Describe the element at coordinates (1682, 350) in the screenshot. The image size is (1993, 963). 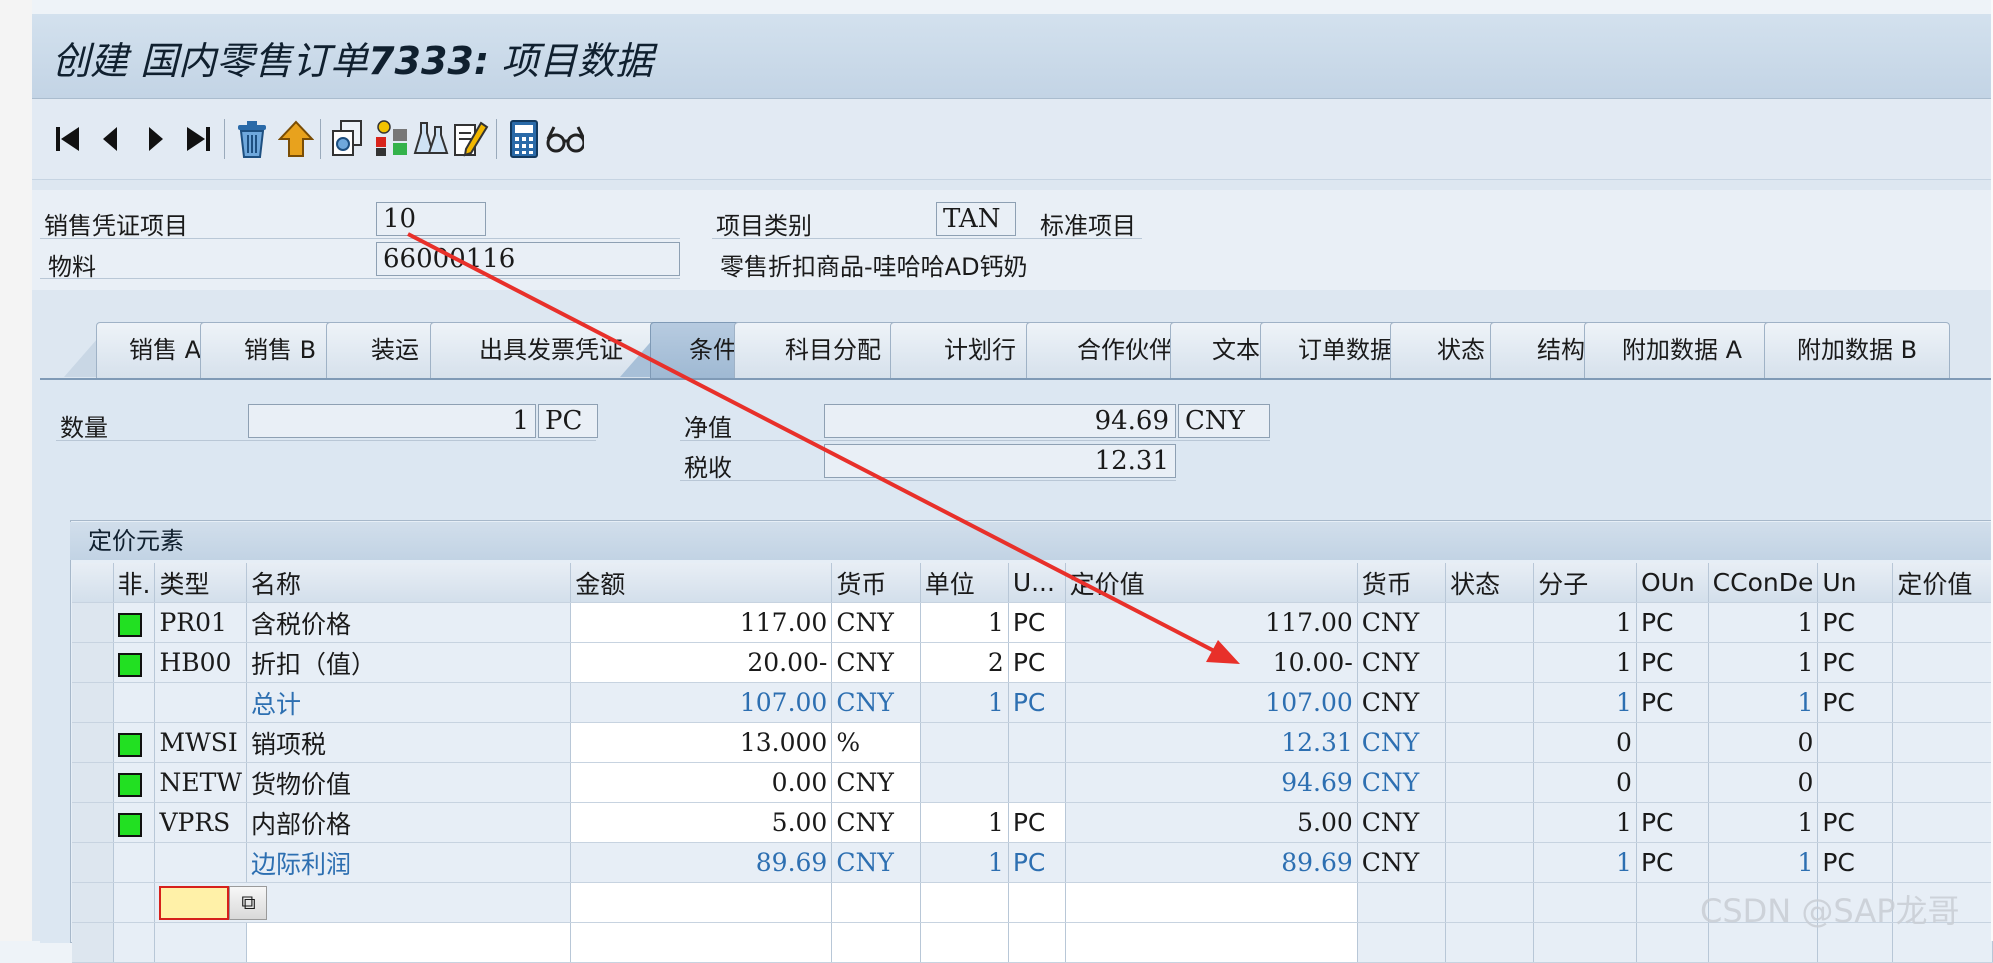
I see `tab-additional-data-a: 附加数据 A` at that location.